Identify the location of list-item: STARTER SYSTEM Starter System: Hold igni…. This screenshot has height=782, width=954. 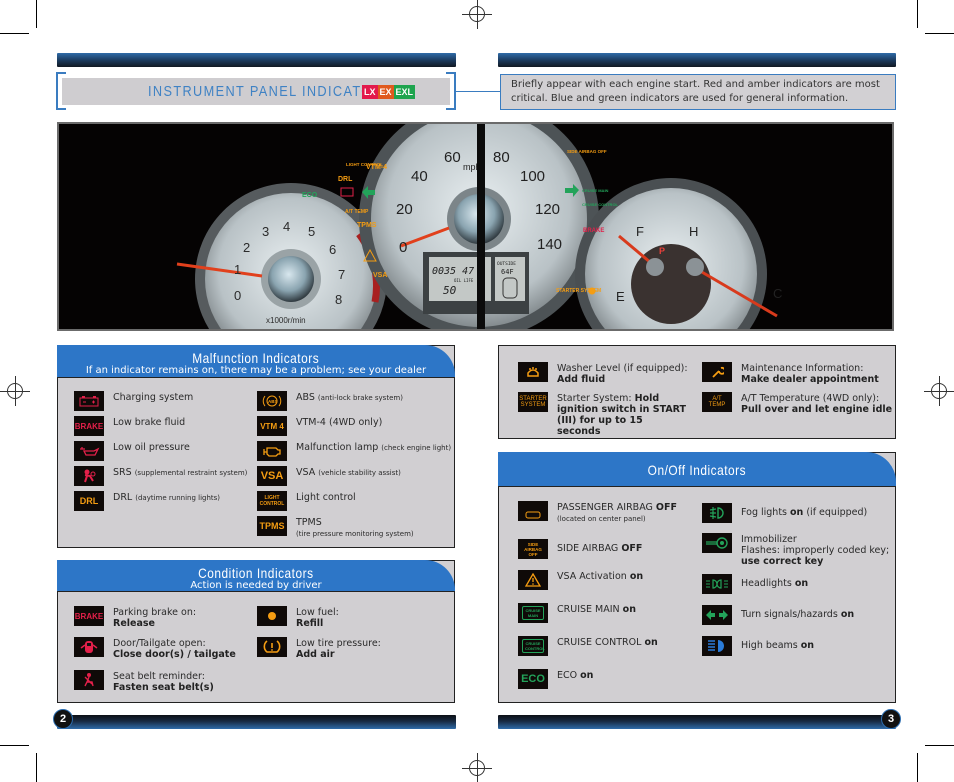
(602, 414).